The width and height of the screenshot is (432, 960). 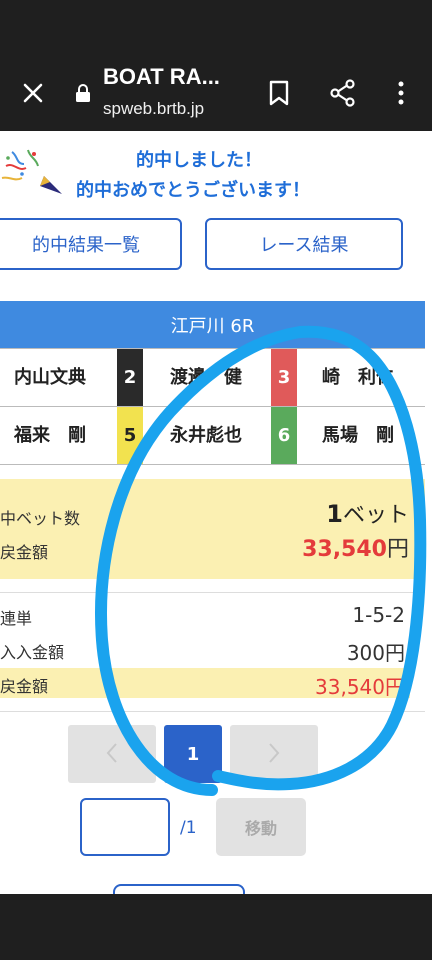 I want to click on refund-amount: 33,540円, so click(x=360, y=687).